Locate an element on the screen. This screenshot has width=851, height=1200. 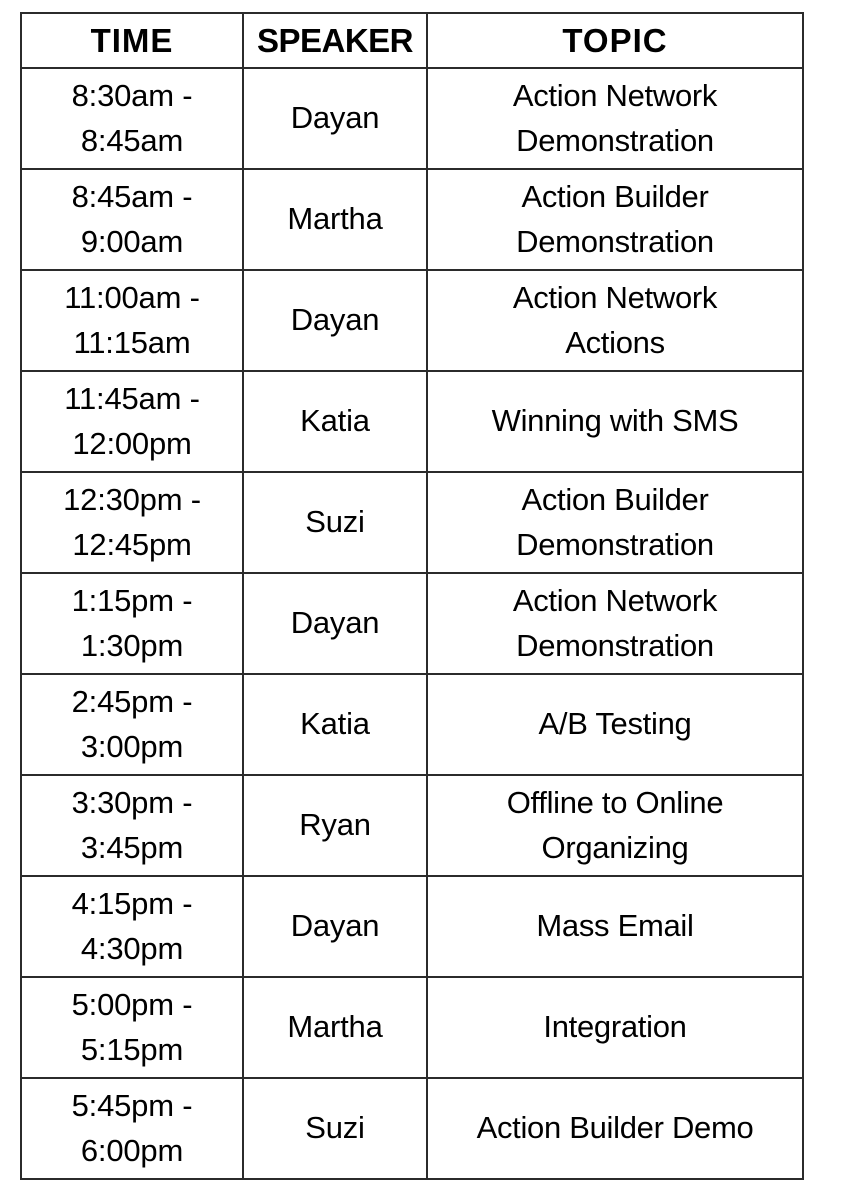
topic-line-1: Winning with SMS is located at coordinates (615, 421).